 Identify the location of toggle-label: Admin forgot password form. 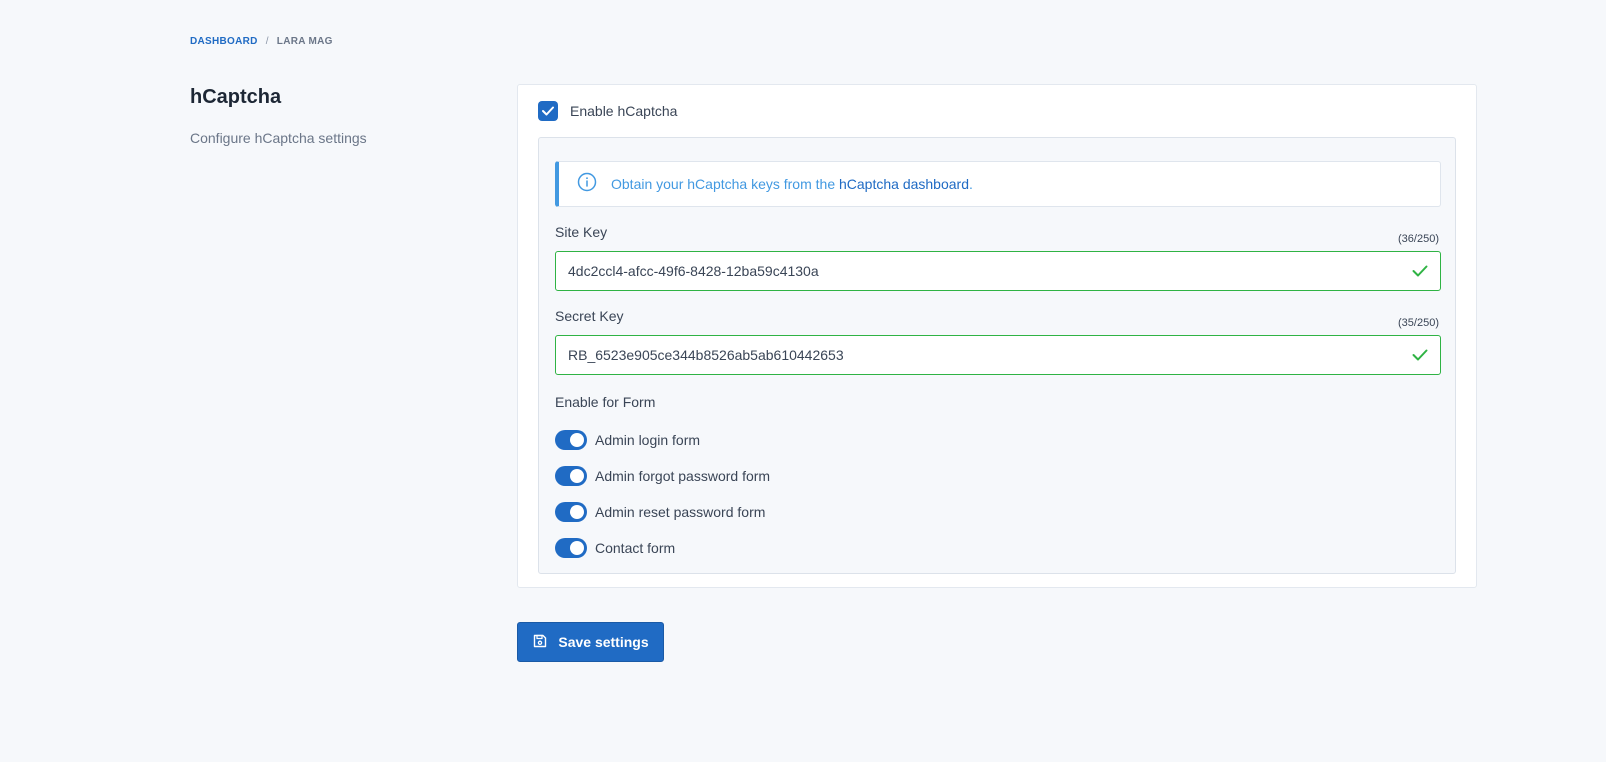
(683, 476).